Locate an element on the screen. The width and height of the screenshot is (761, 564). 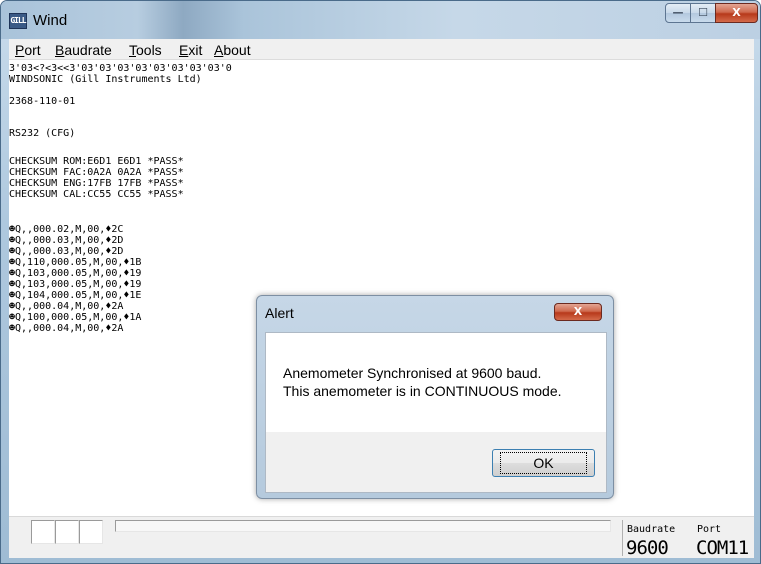
console-line: ☻Q,100,000.05,M,00,♦1A is located at coordinates (75, 317).